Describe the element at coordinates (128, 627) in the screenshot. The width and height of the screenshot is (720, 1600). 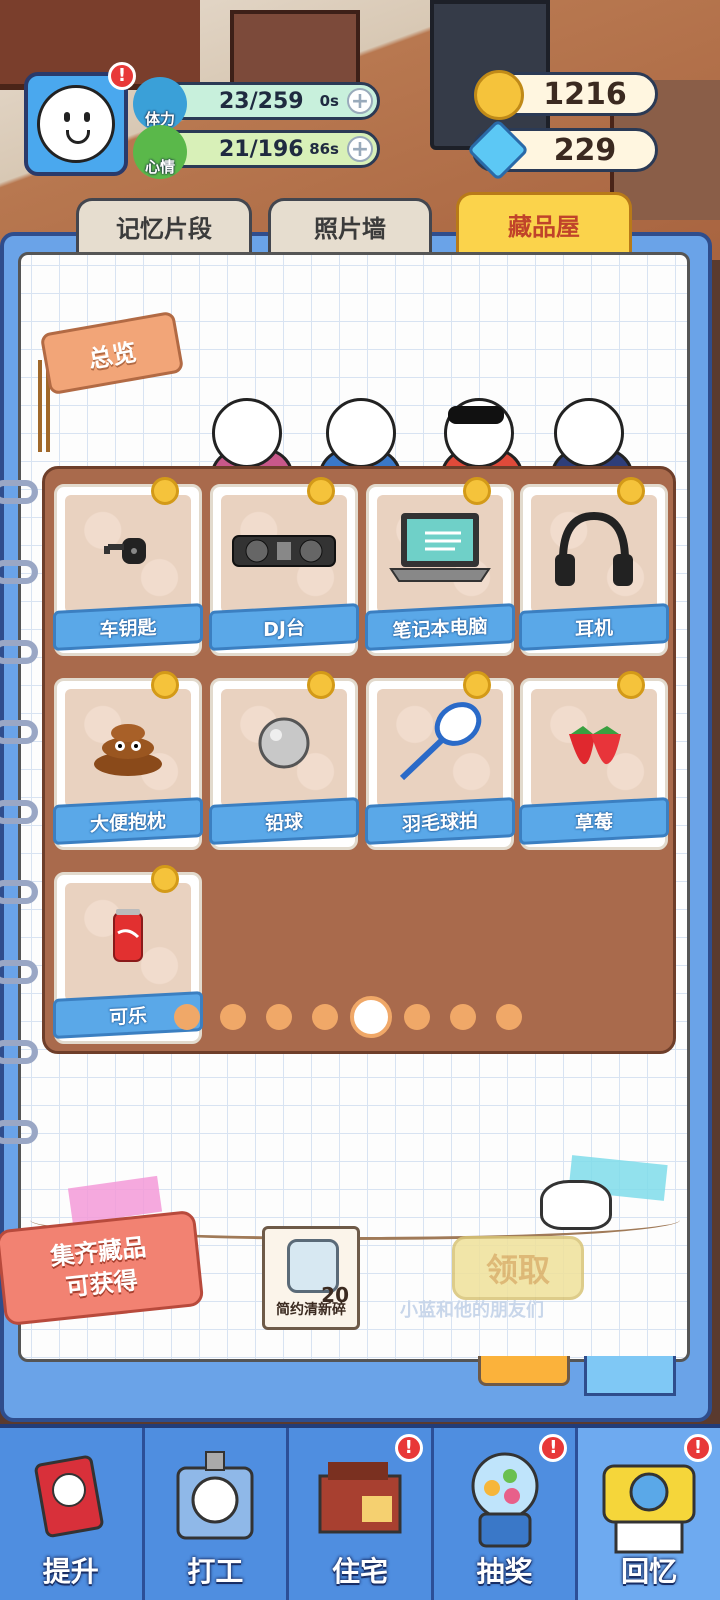
I see `collection-card-label: 车钥匙` at that location.